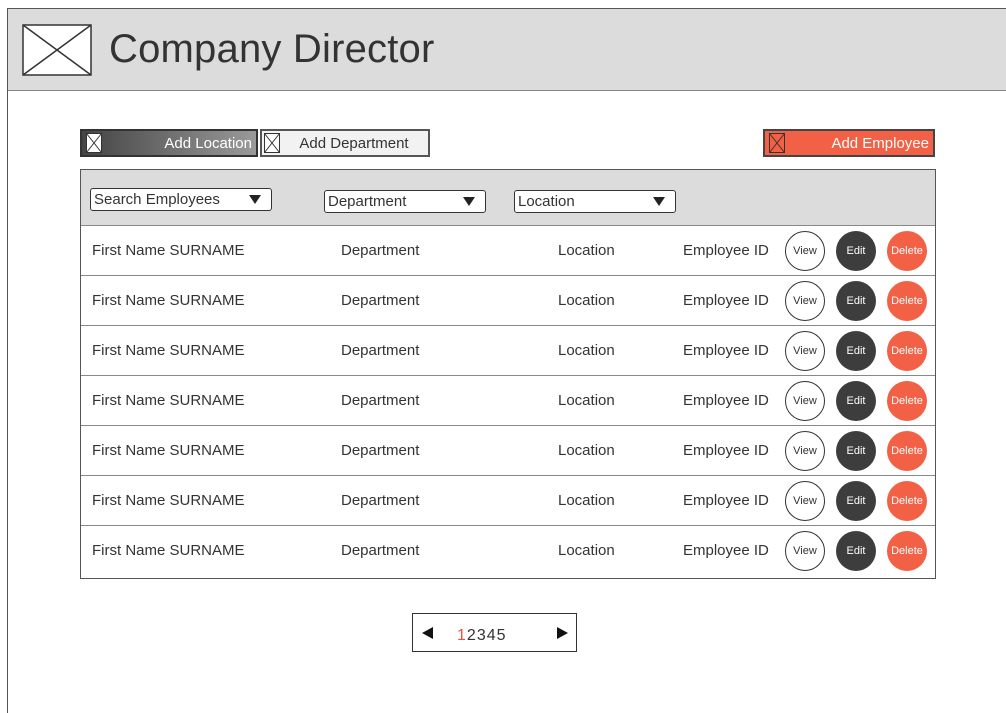 The image size is (1006, 713). Describe the element at coordinates (595, 201) in the screenshot. I see `location-filter-dropdown: Location` at that location.